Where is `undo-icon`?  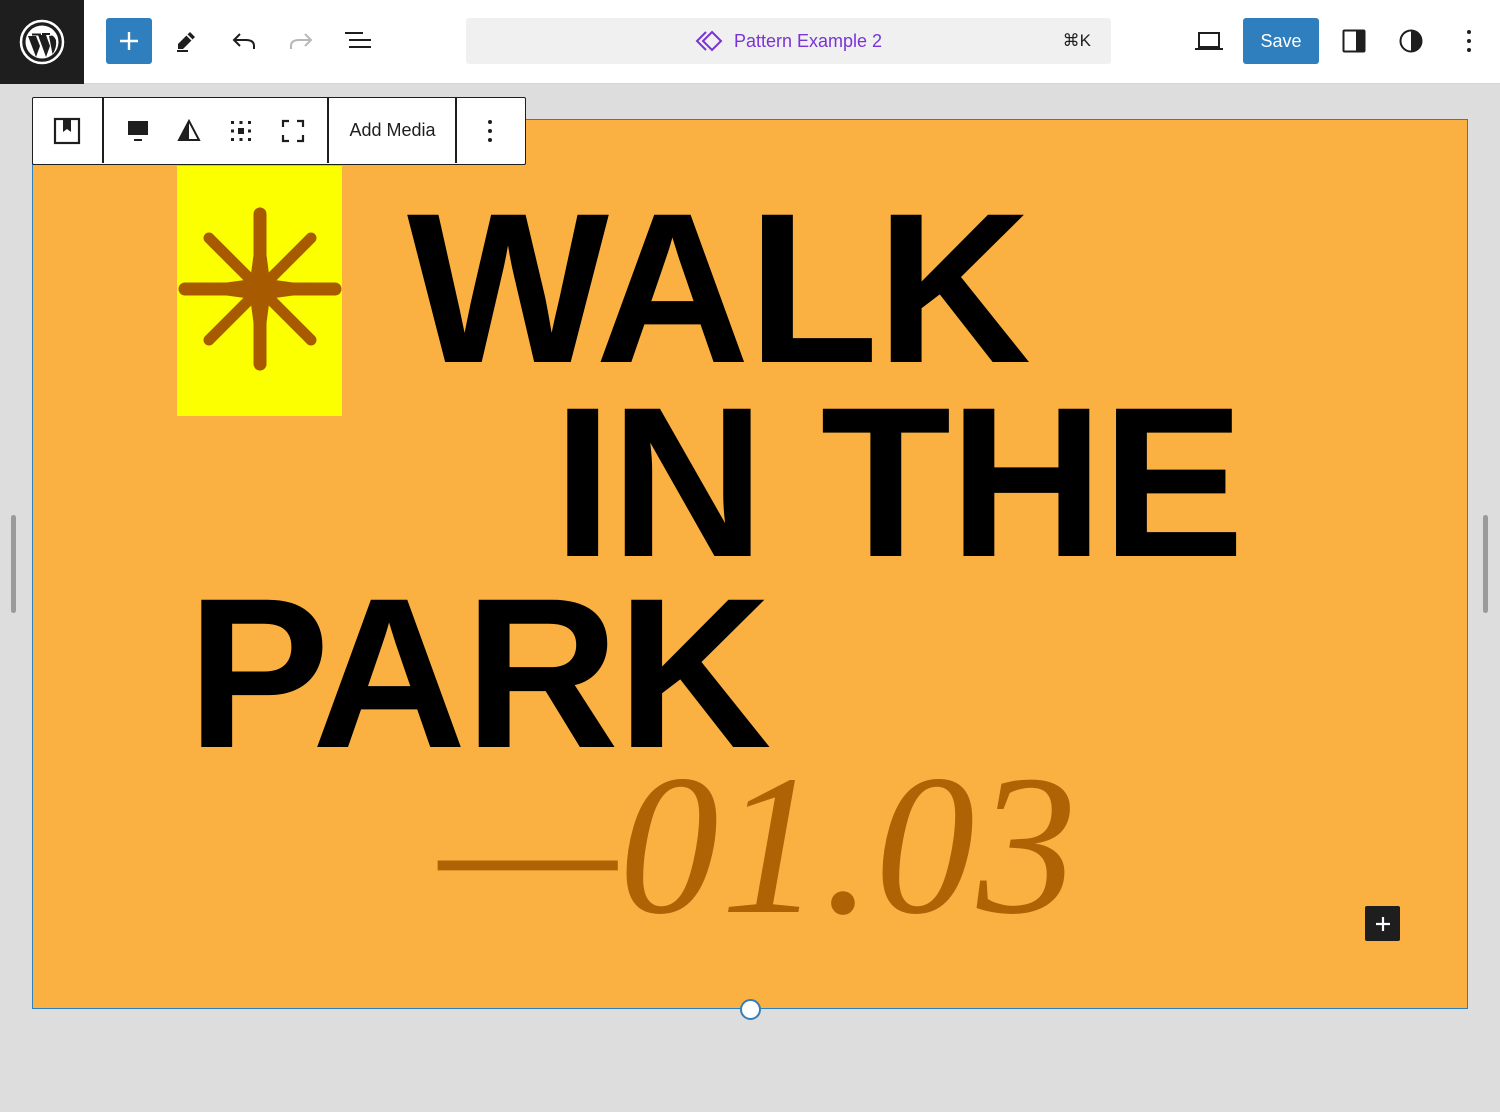 undo-icon is located at coordinates (243, 41).